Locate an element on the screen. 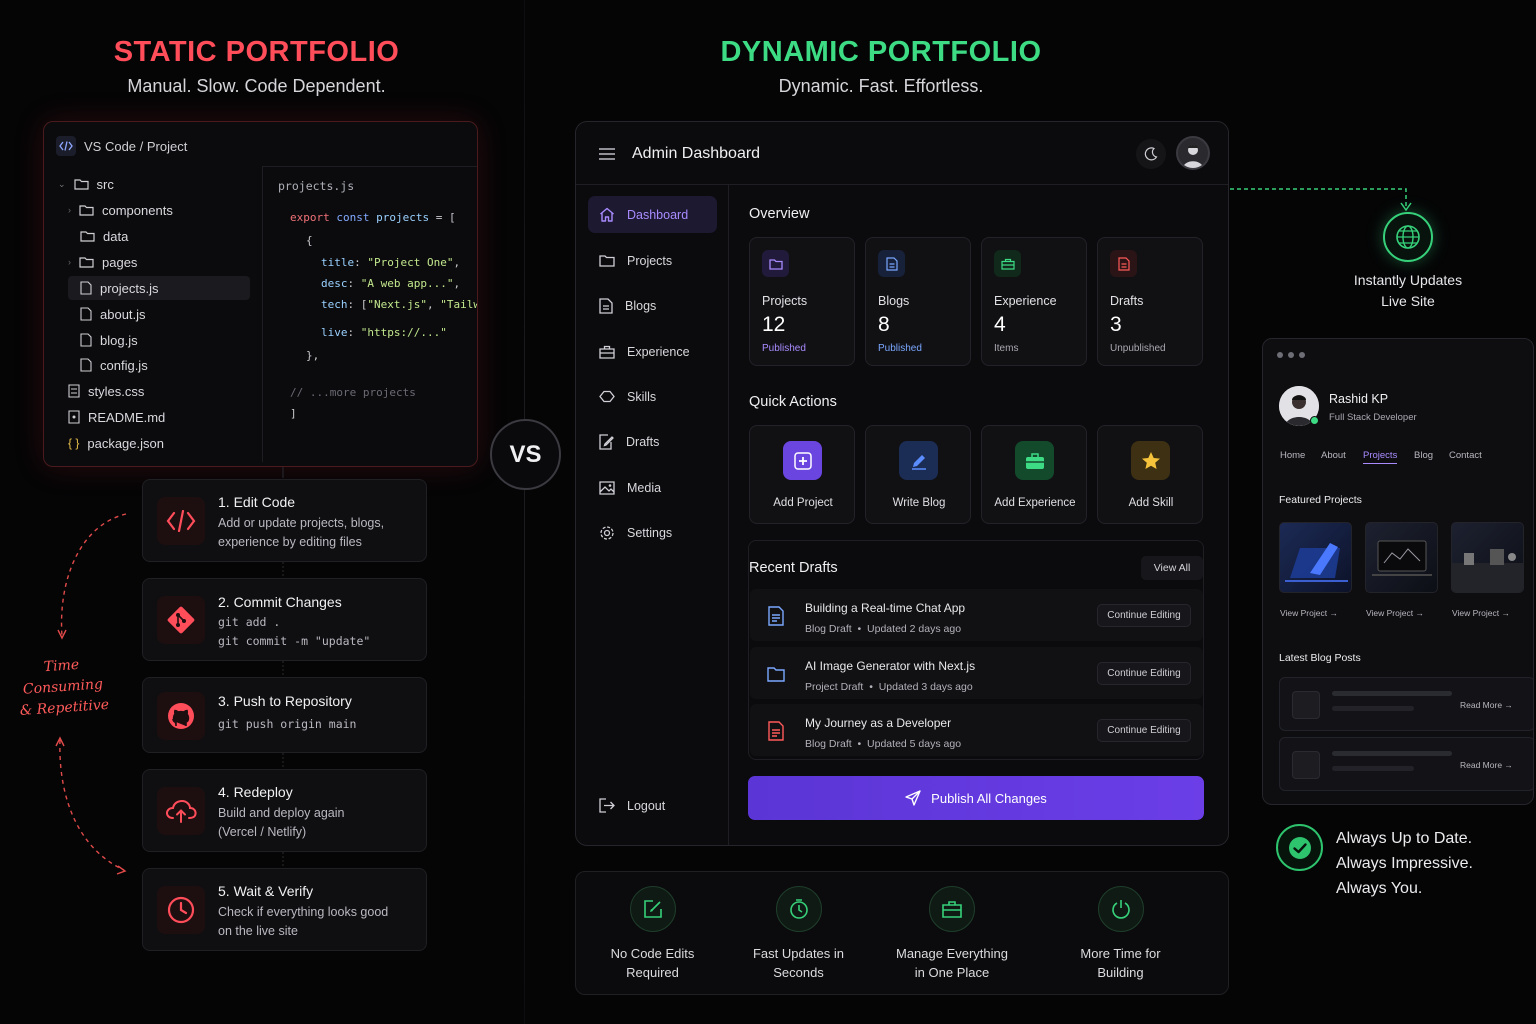 The width and height of the screenshot is (1536, 1024). publish-all-button: Publish All Changes is located at coordinates (976, 798).